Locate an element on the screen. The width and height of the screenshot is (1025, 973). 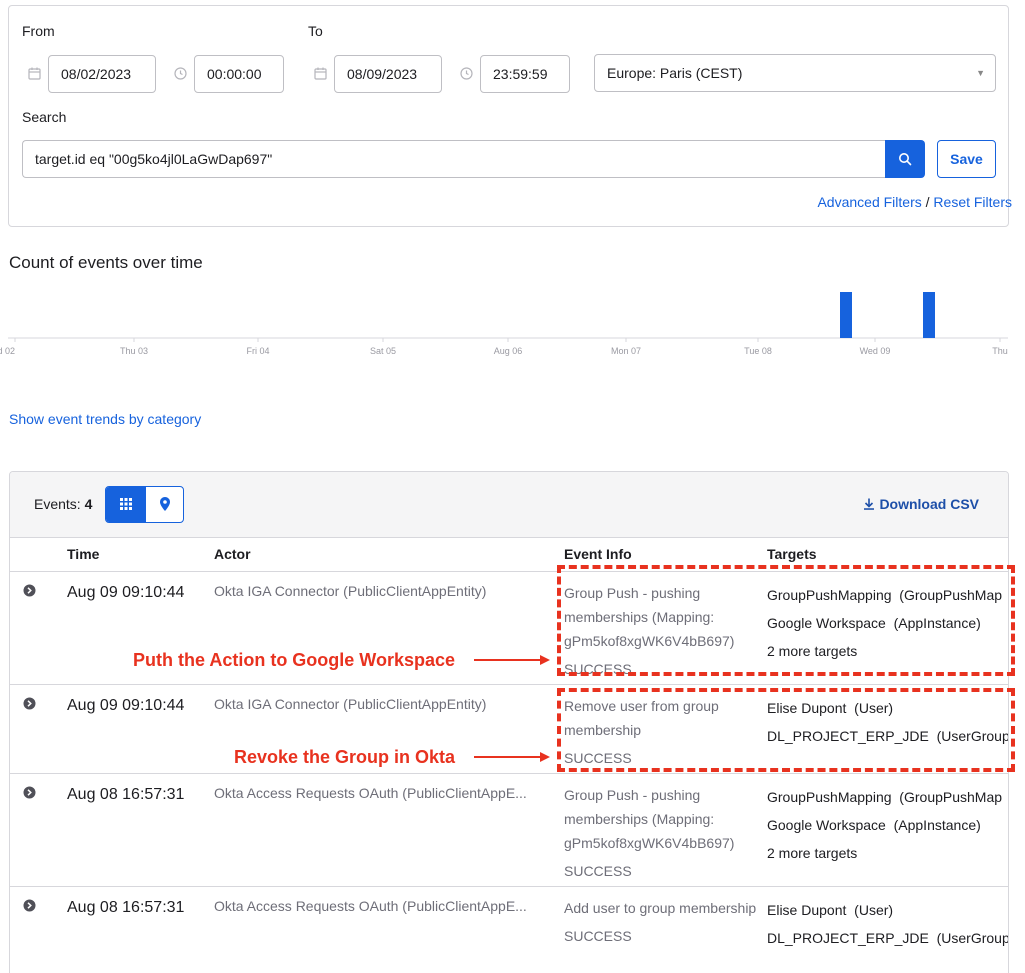
filter-links: Advanced Filters / Reset Filters is located at coordinates (914, 202).